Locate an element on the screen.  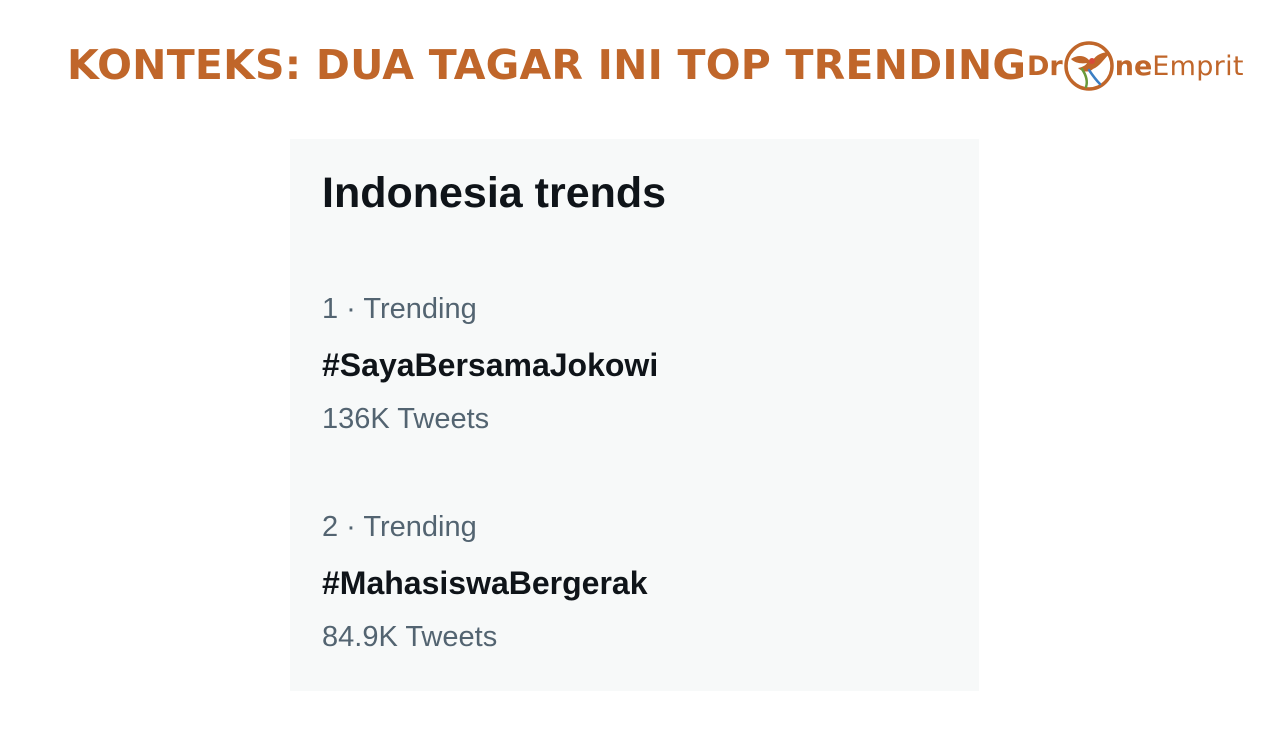
logo-text-bold-end: ne is located at coordinates (1133, 66).